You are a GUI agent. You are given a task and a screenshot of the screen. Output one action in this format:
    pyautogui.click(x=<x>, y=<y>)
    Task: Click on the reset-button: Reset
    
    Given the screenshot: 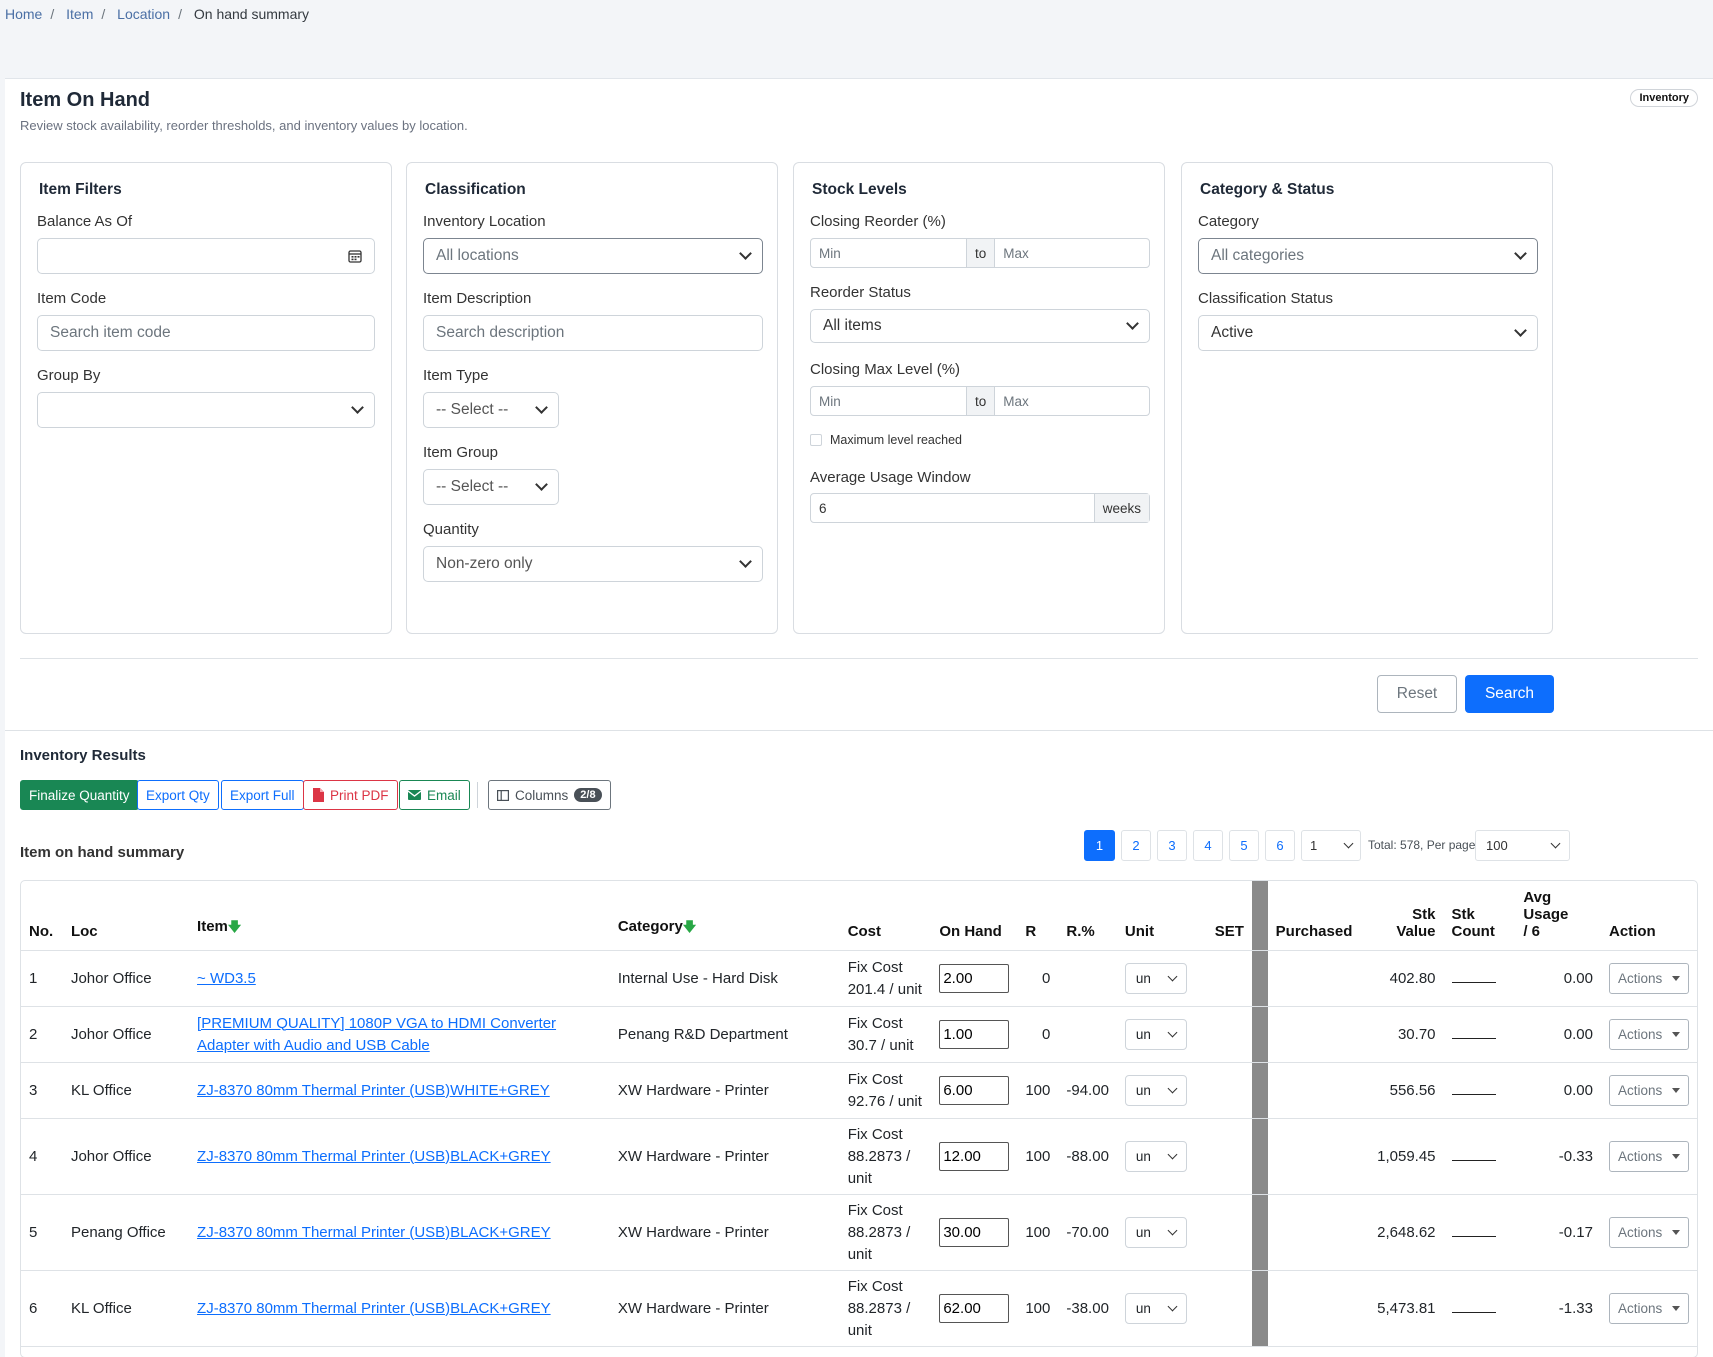 What is the action you would take?
    pyautogui.click(x=1417, y=694)
    